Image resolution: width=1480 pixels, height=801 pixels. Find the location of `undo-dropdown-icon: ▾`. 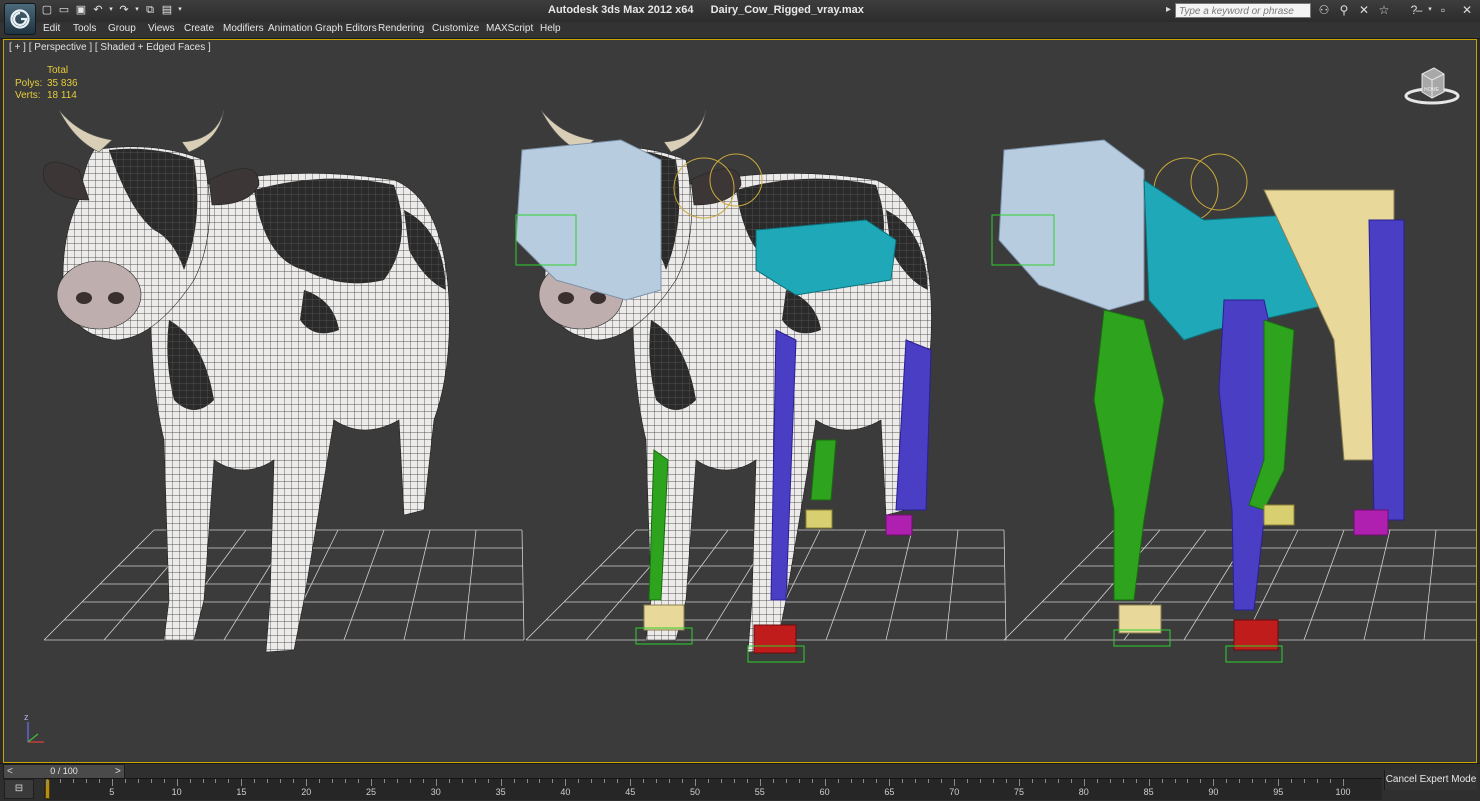

undo-dropdown-icon: ▾ is located at coordinates (111, 10).